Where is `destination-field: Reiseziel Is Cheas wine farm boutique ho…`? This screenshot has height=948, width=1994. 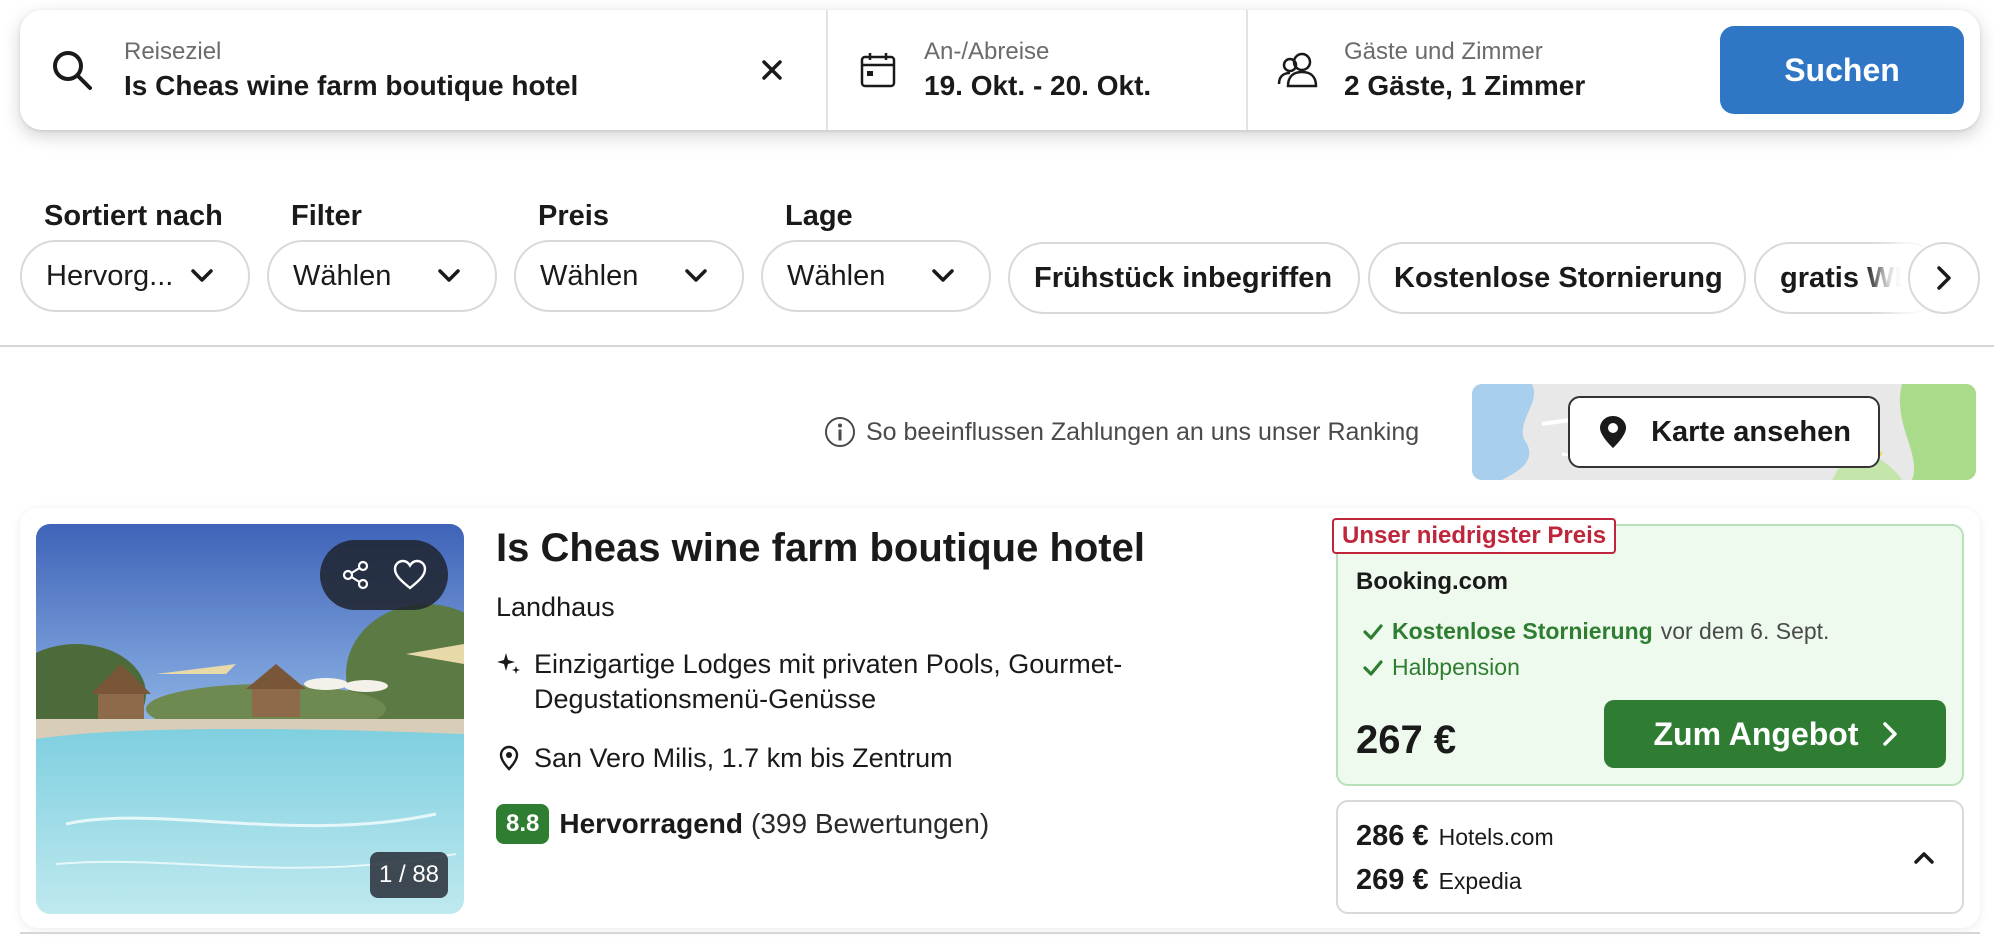
destination-field: Reiseziel Is Cheas wine farm boutique ho… is located at coordinates (423, 70).